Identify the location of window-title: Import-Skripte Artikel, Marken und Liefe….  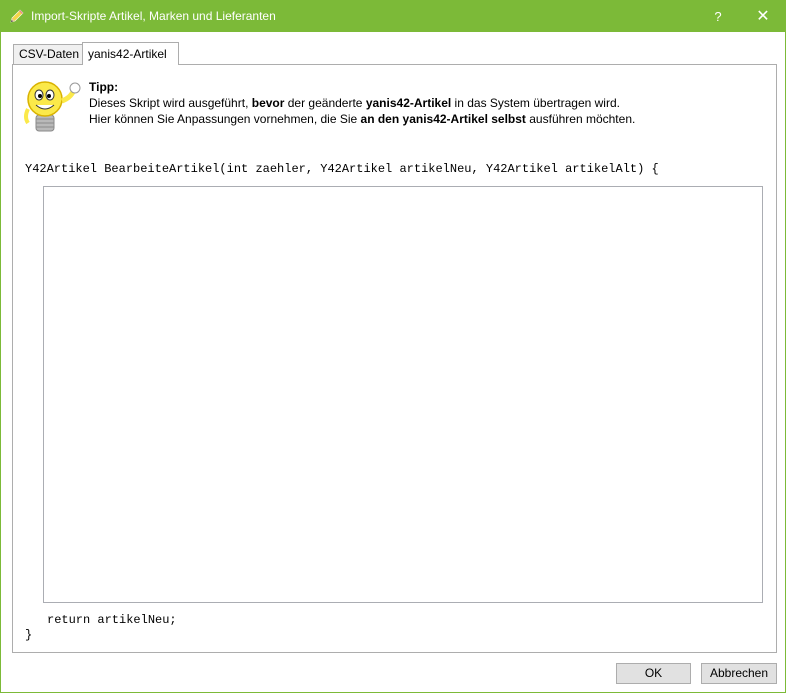
(153, 16).